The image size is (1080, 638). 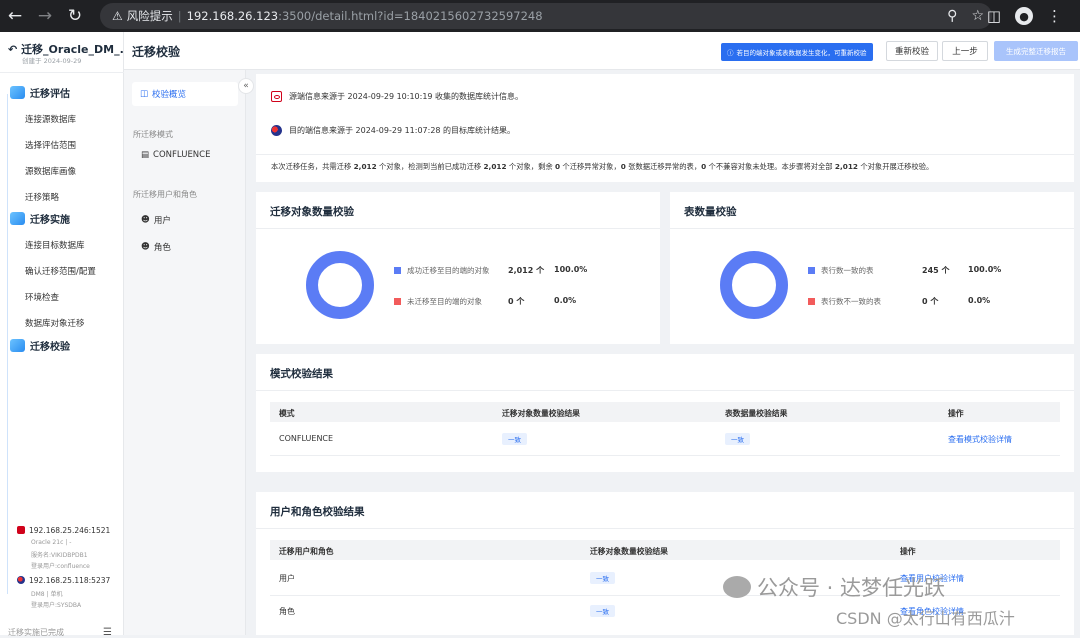 I want to click on sidepanel-icon: ◫, so click(x=994, y=16).